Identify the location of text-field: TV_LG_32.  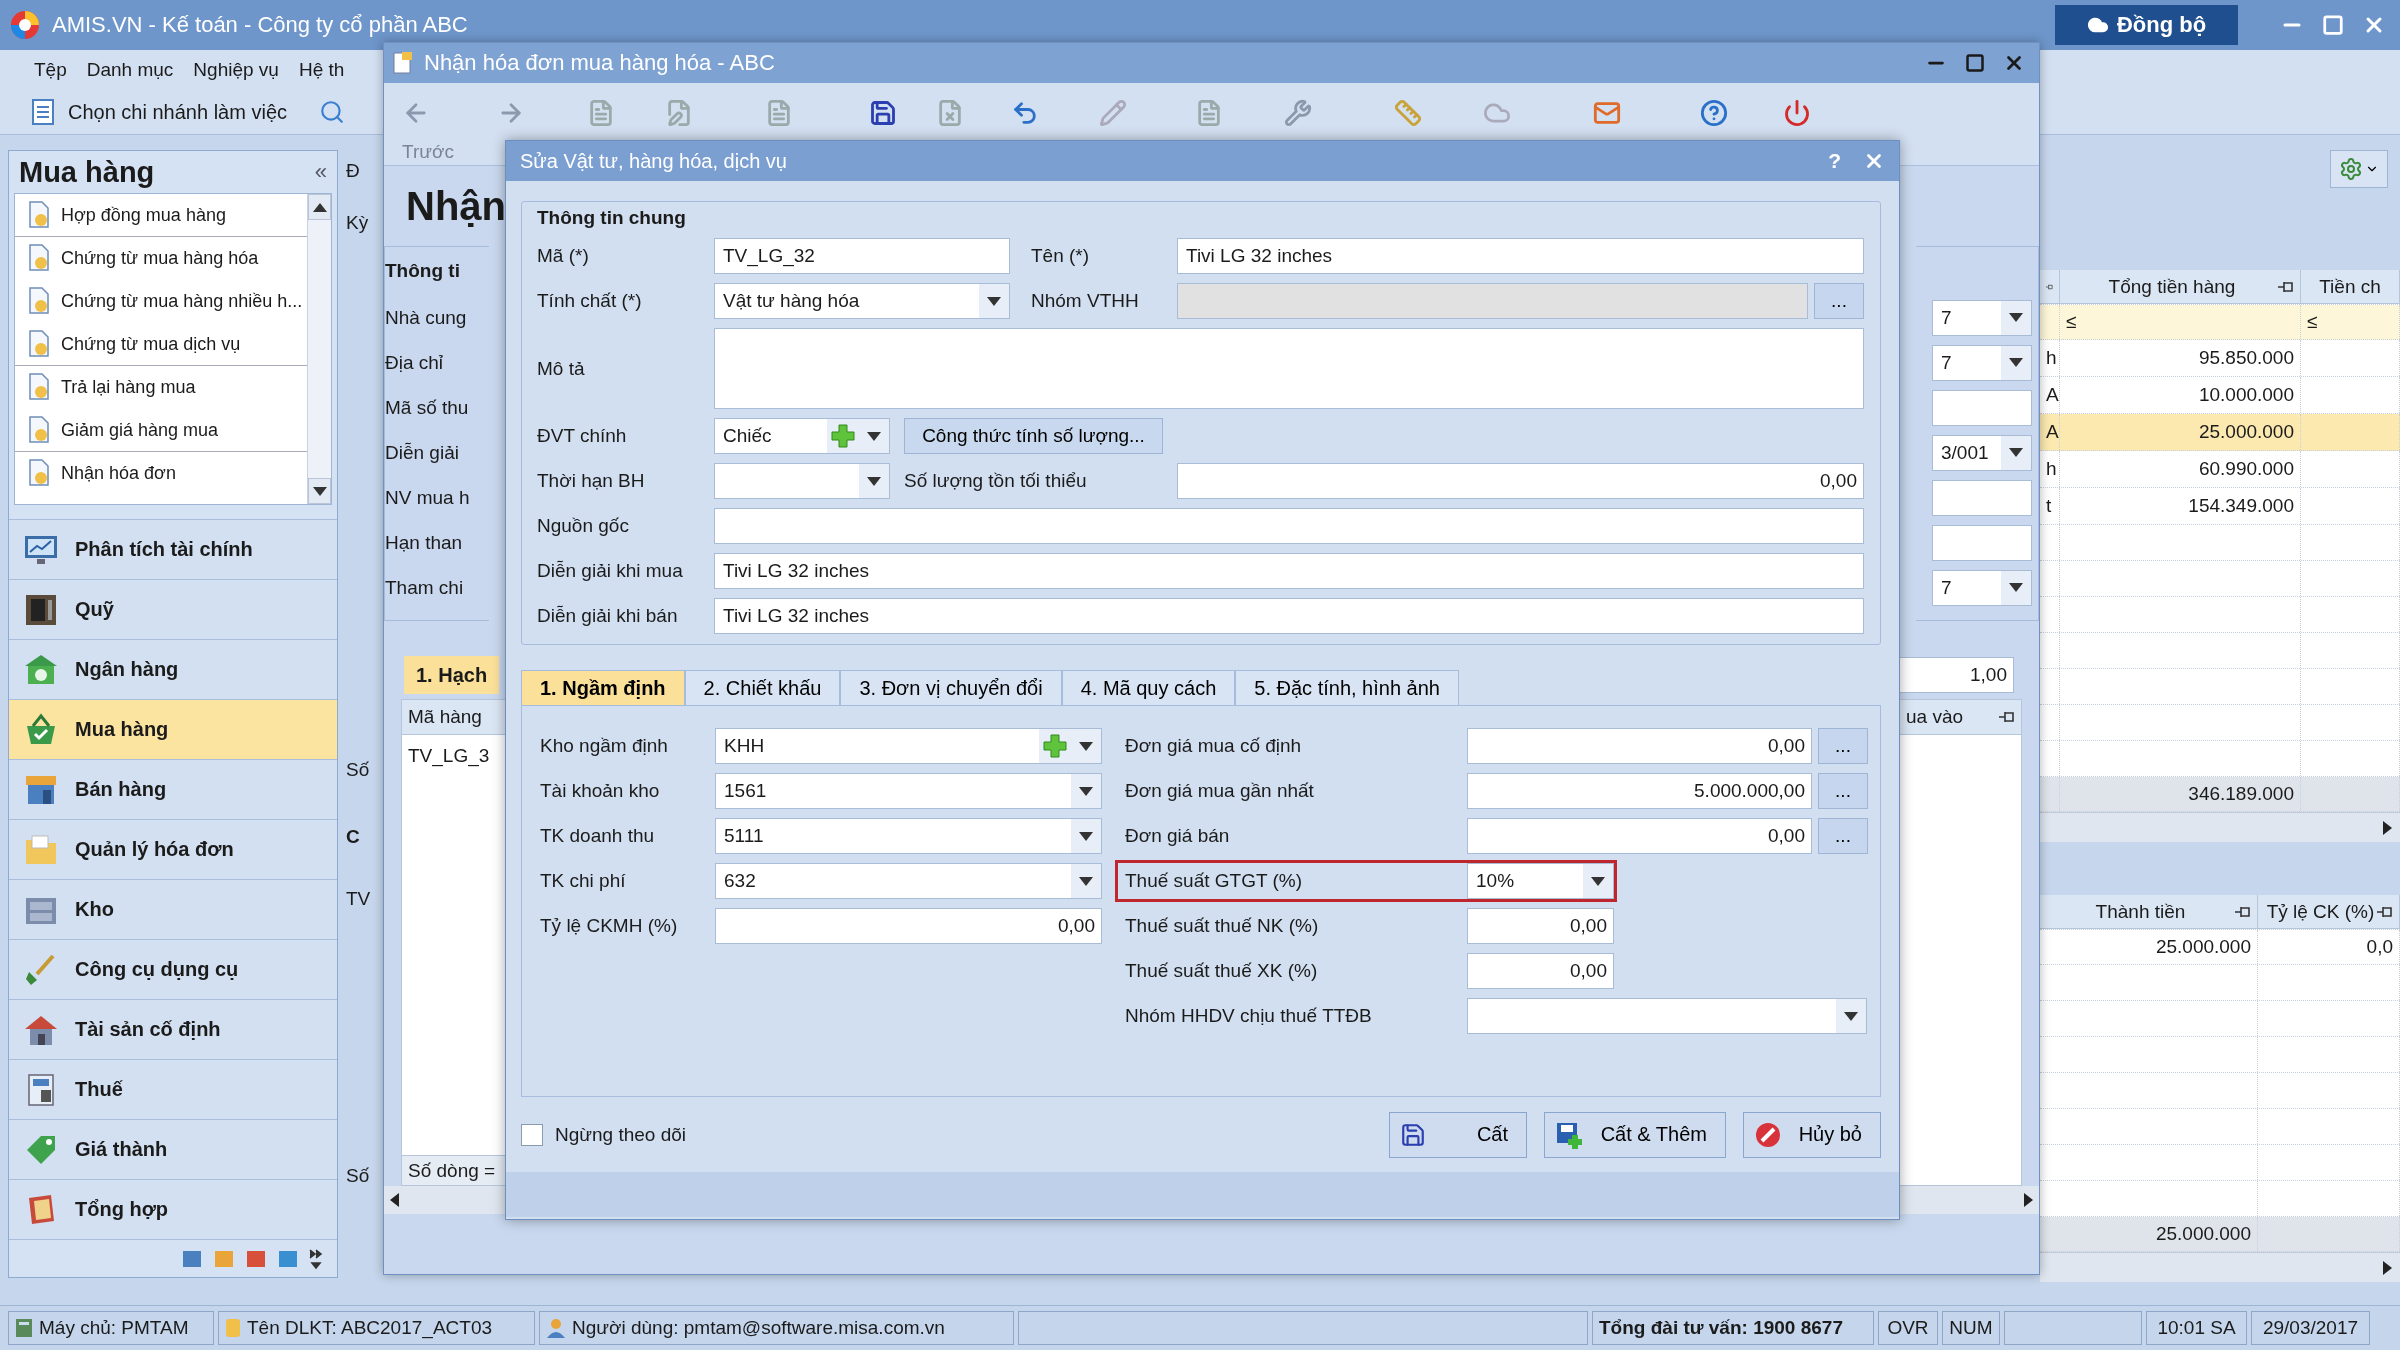
(862, 256).